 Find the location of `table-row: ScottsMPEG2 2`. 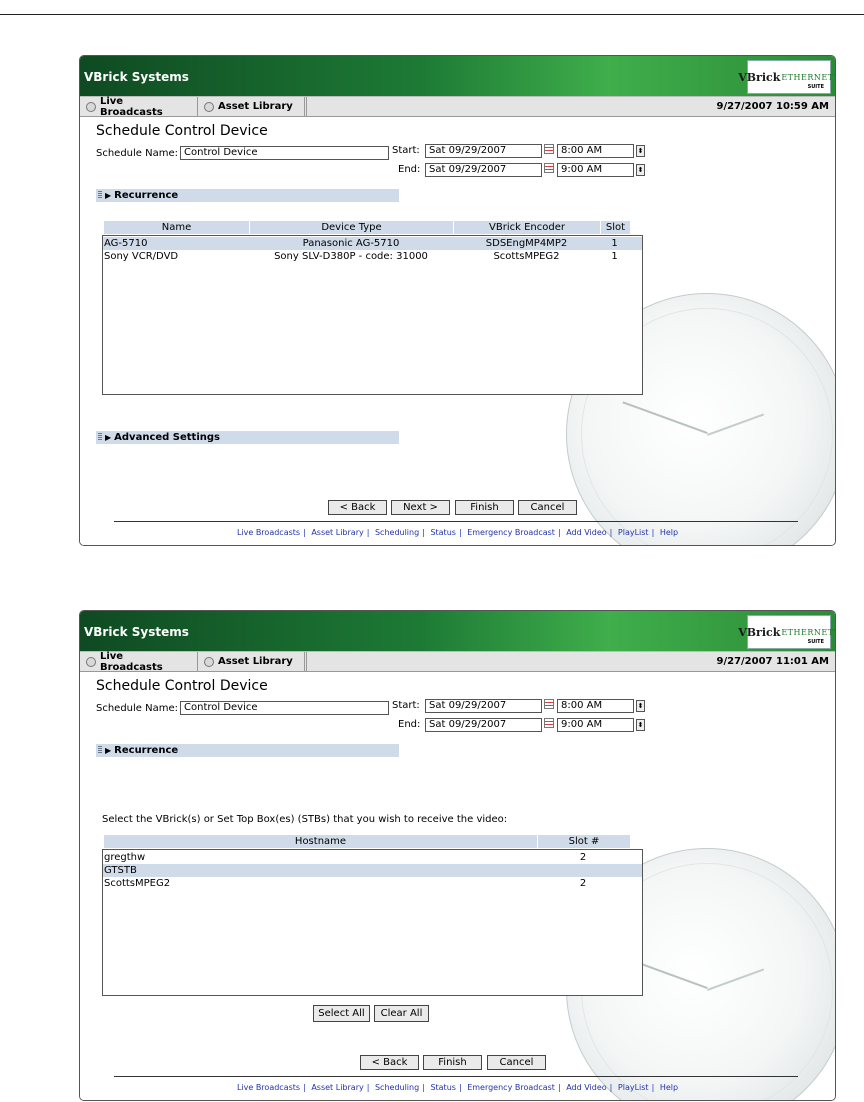

table-row: ScottsMPEG2 2 is located at coordinates (372, 883).